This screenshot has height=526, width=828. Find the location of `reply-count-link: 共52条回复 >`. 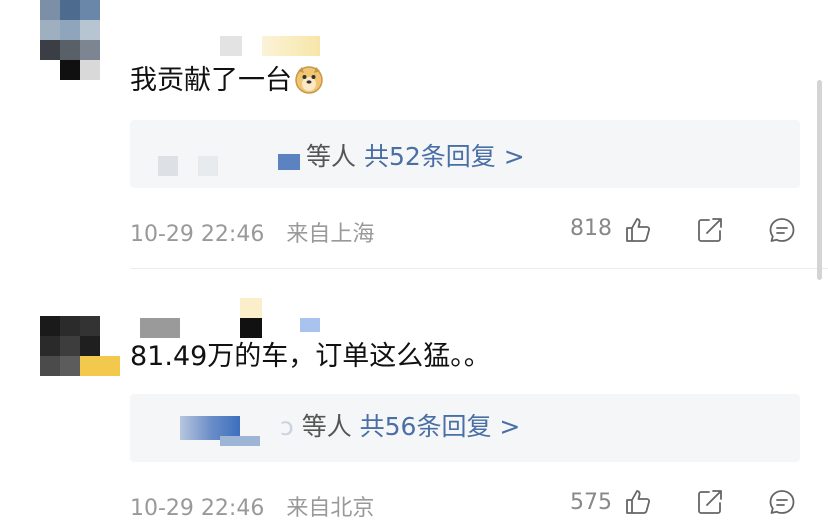

reply-count-link: 共52条回复 > is located at coordinates (444, 156).